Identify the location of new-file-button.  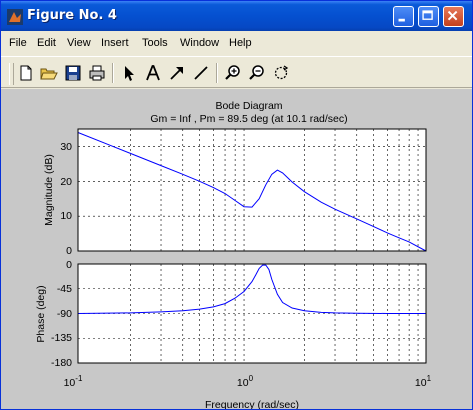
(26, 73).